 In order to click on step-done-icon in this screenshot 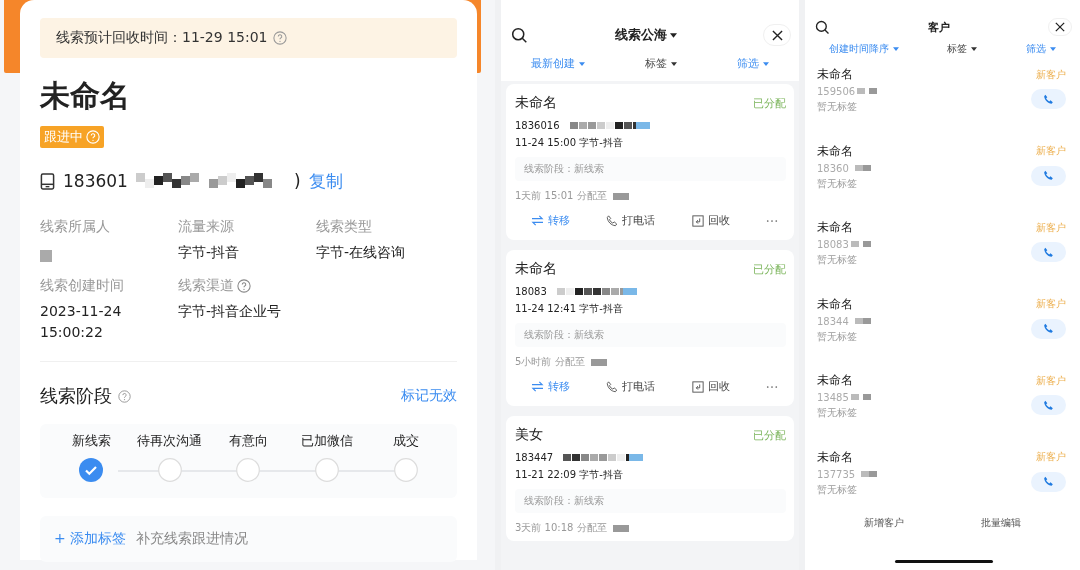, I will do `click(91, 470)`.